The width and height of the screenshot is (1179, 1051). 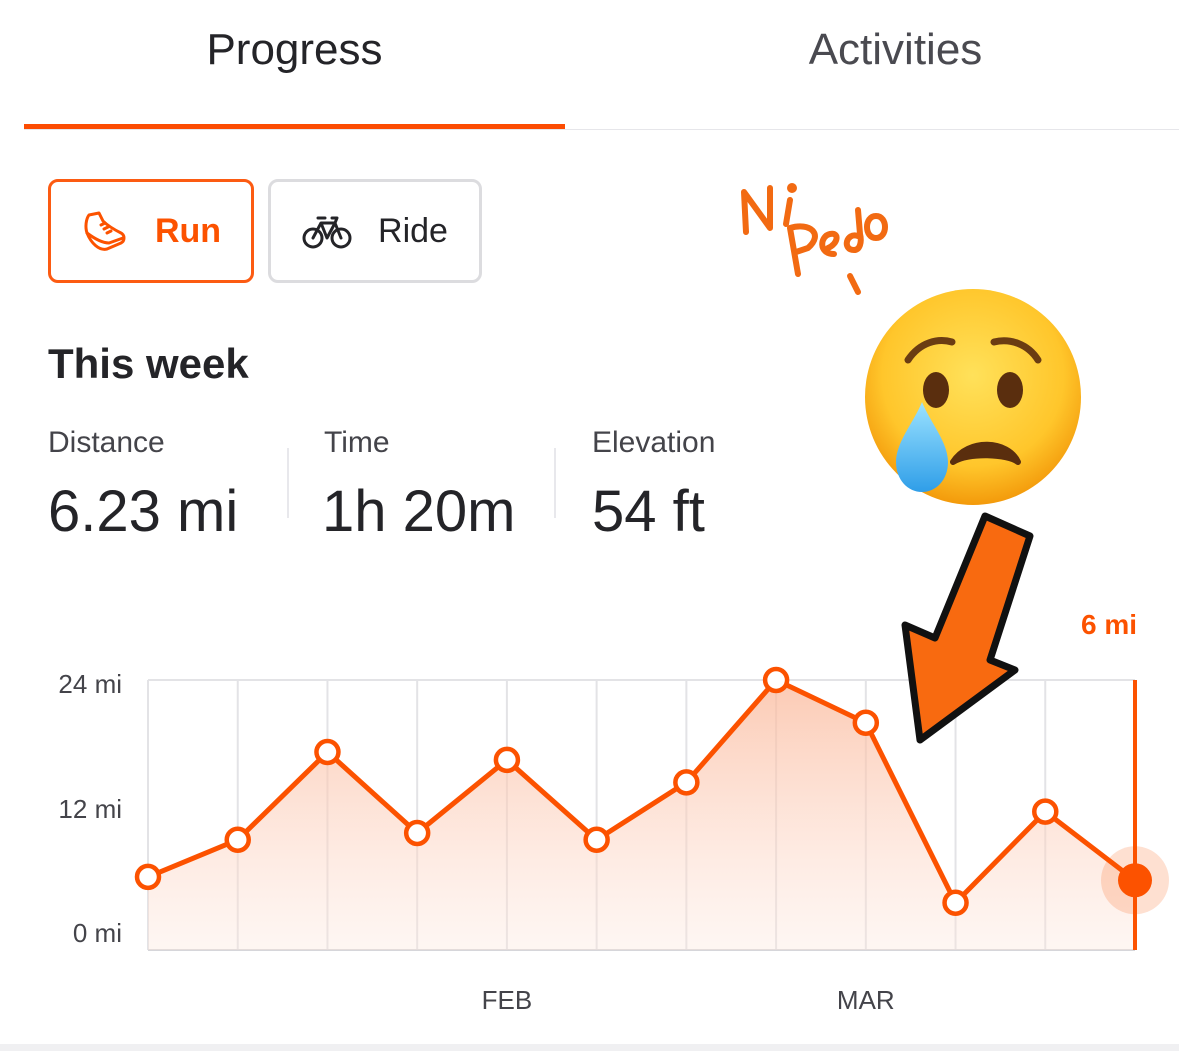 What do you see at coordinates (967, 628) in the screenshot?
I see `orange-arrow-icon` at bounding box center [967, 628].